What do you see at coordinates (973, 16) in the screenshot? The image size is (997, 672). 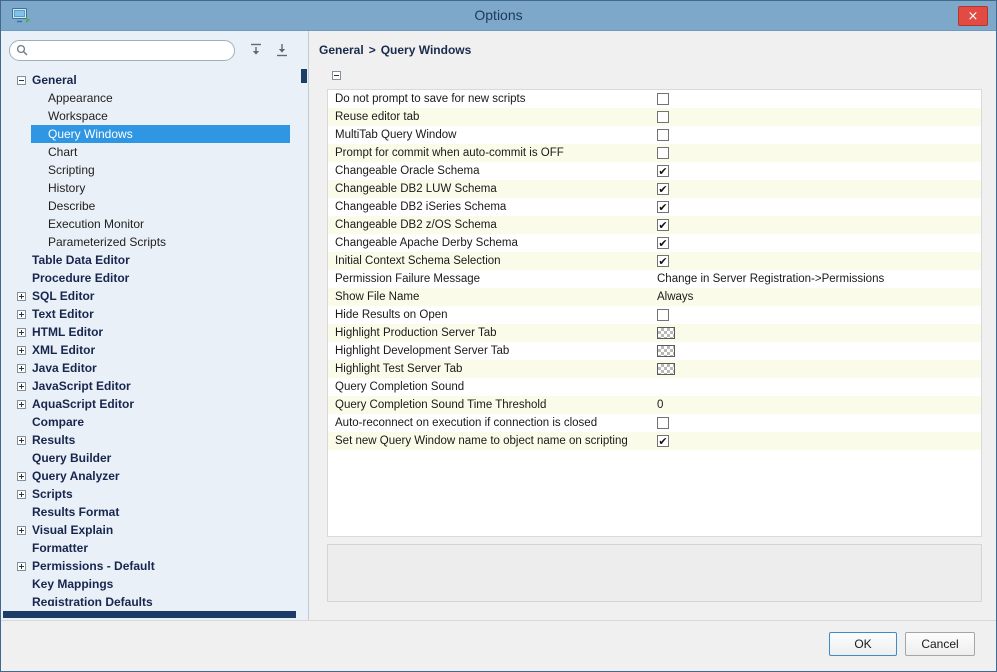 I see `close-button: ×` at bounding box center [973, 16].